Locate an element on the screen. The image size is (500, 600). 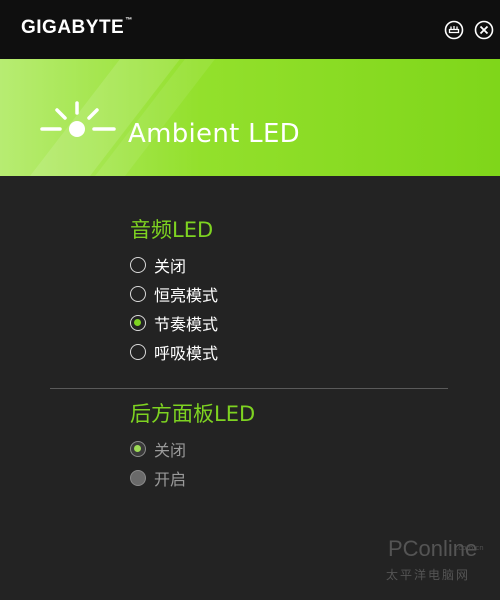
close-icon is located at coordinates (484, 30).